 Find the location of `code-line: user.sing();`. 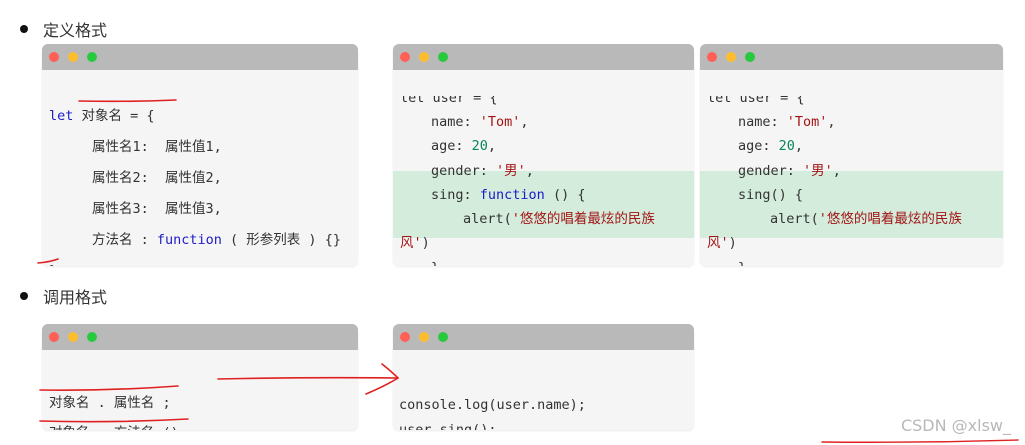

code-line: user.sing(); is located at coordinates (448, 426).